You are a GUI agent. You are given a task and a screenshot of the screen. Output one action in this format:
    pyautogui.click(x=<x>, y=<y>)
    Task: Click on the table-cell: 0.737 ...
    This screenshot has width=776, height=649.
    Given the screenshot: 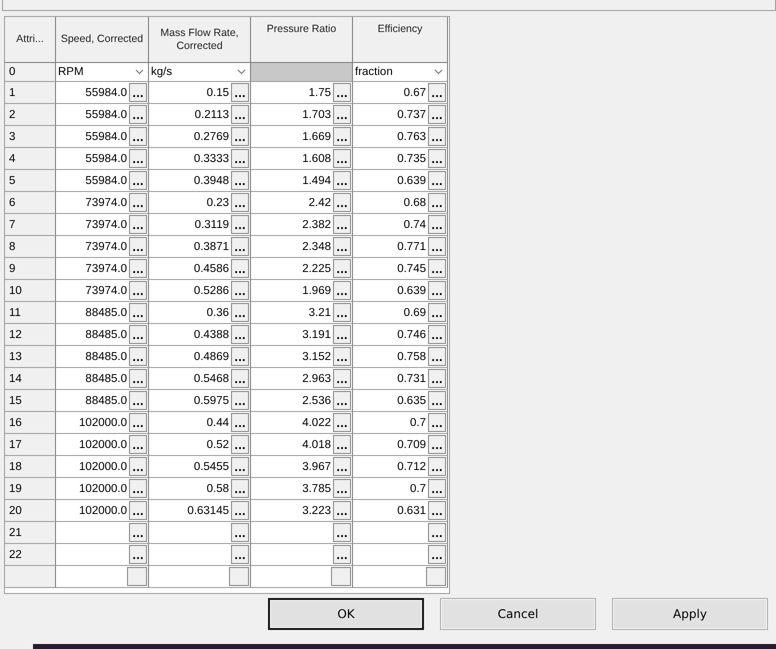 What is the action you would take?
    pyautogui.click(x=400, y=115)
    